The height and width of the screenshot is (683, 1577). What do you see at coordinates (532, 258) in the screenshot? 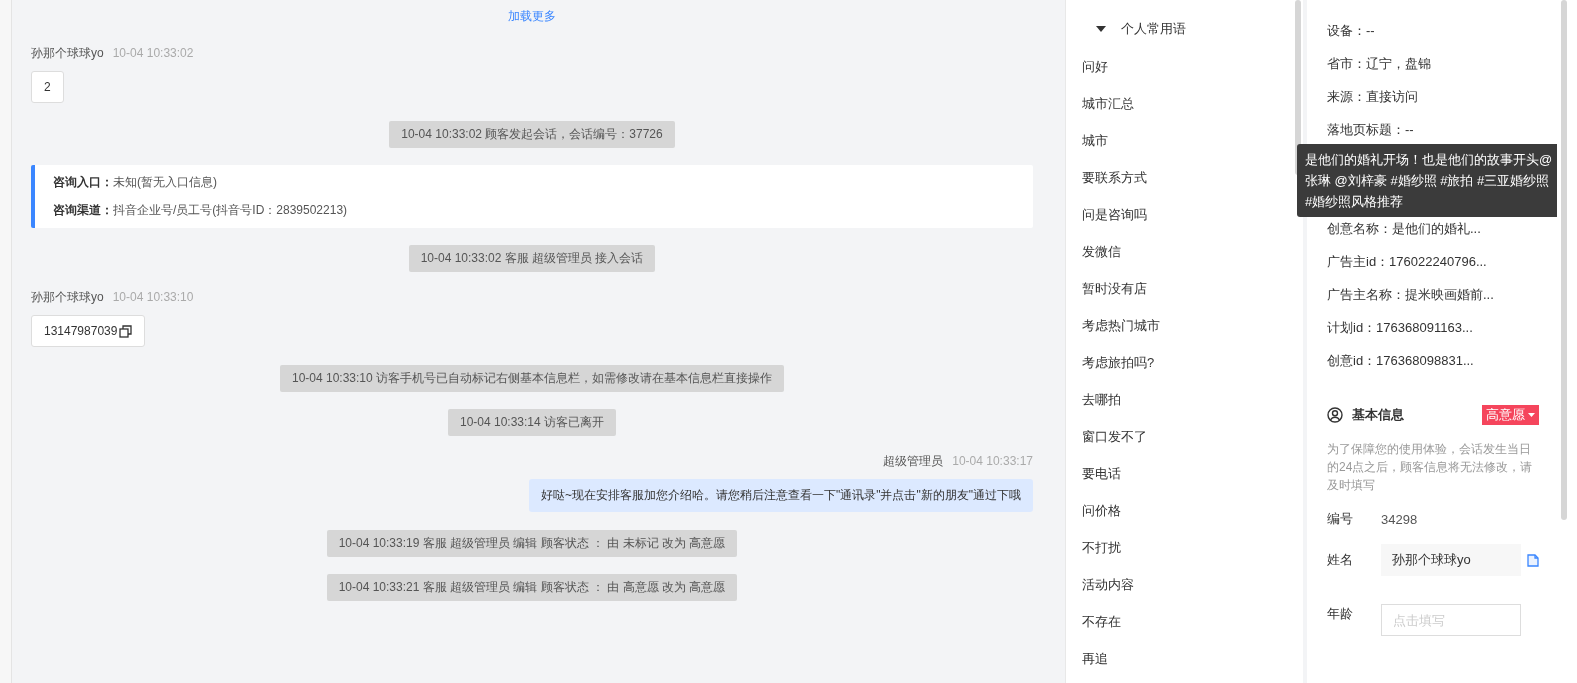
I see `system-notice: 10-04 10:33:02 客服 超级管理员 接入会话` at bounding box center [532, 258].